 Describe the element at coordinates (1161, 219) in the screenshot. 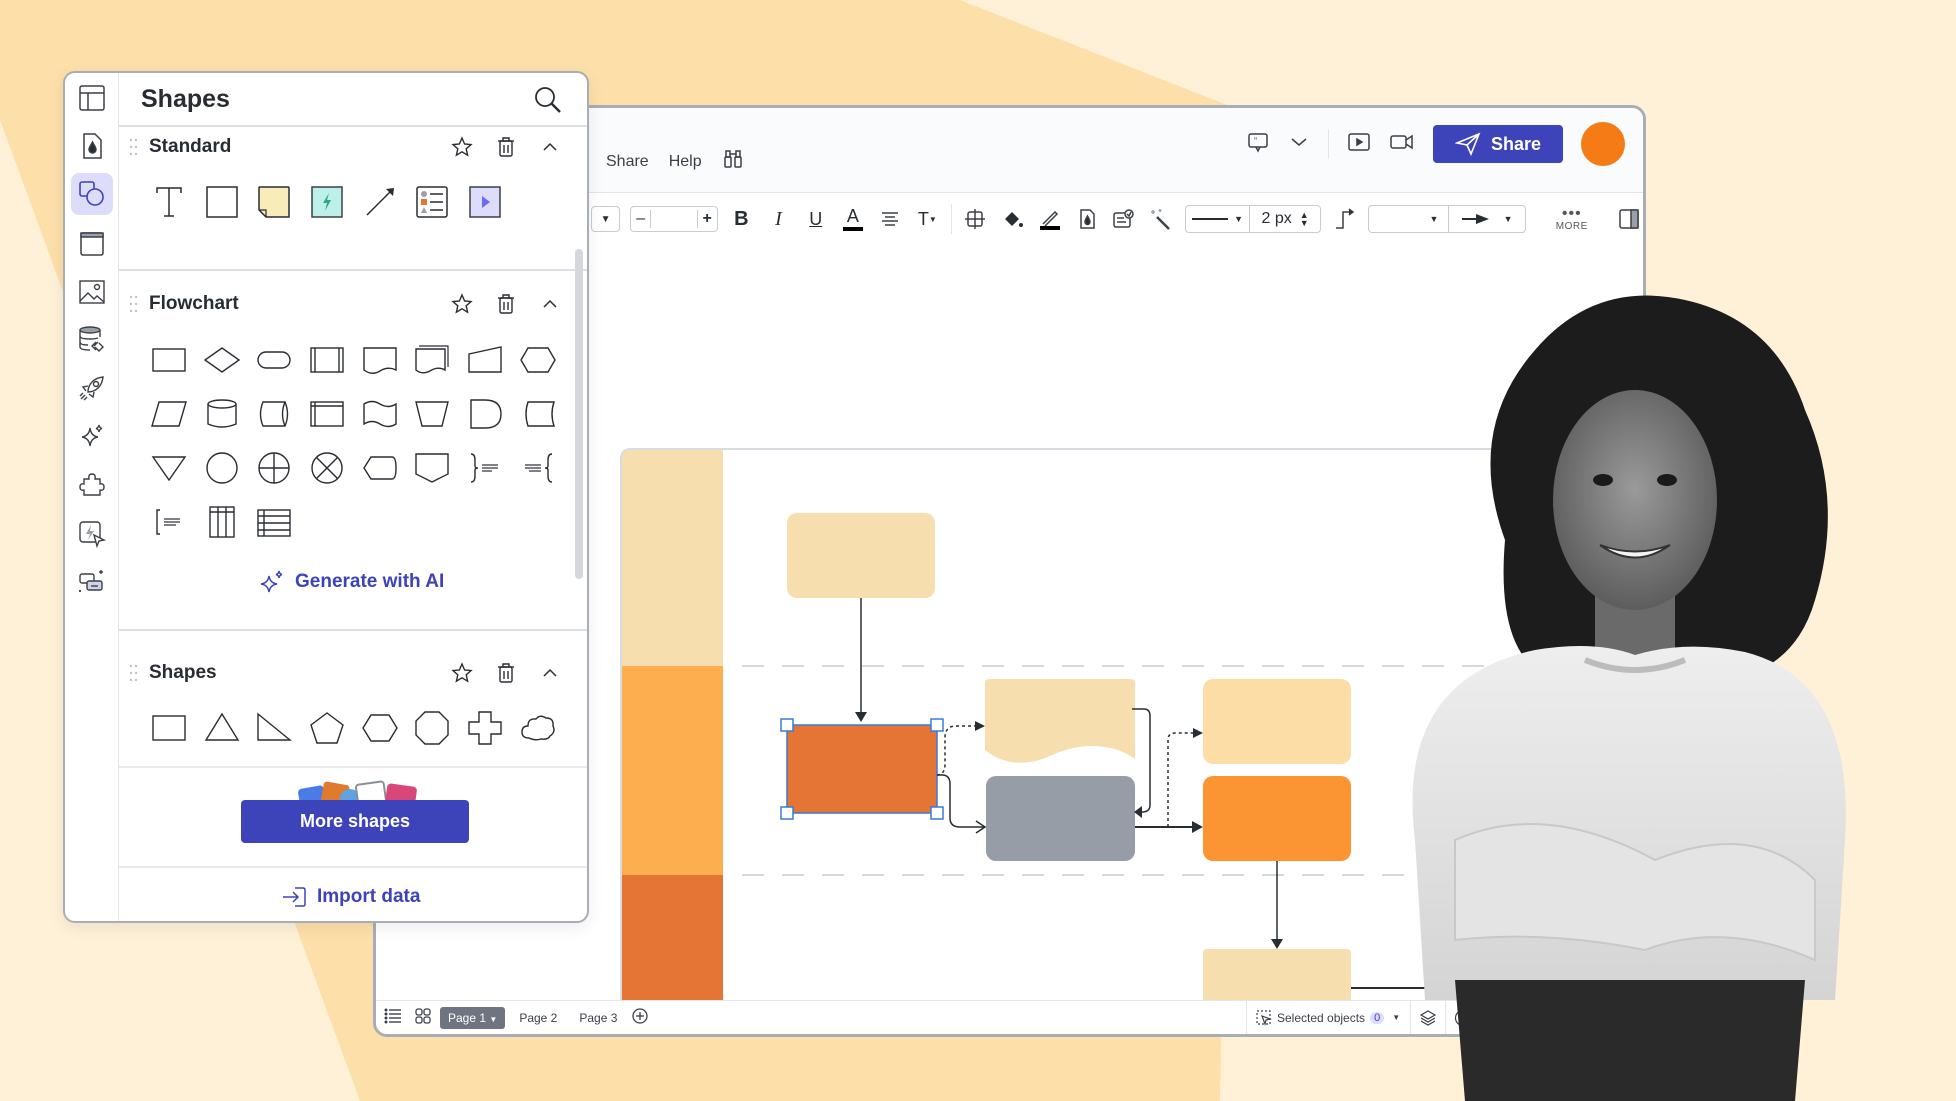

I see `magic-wand-icon` at that location.